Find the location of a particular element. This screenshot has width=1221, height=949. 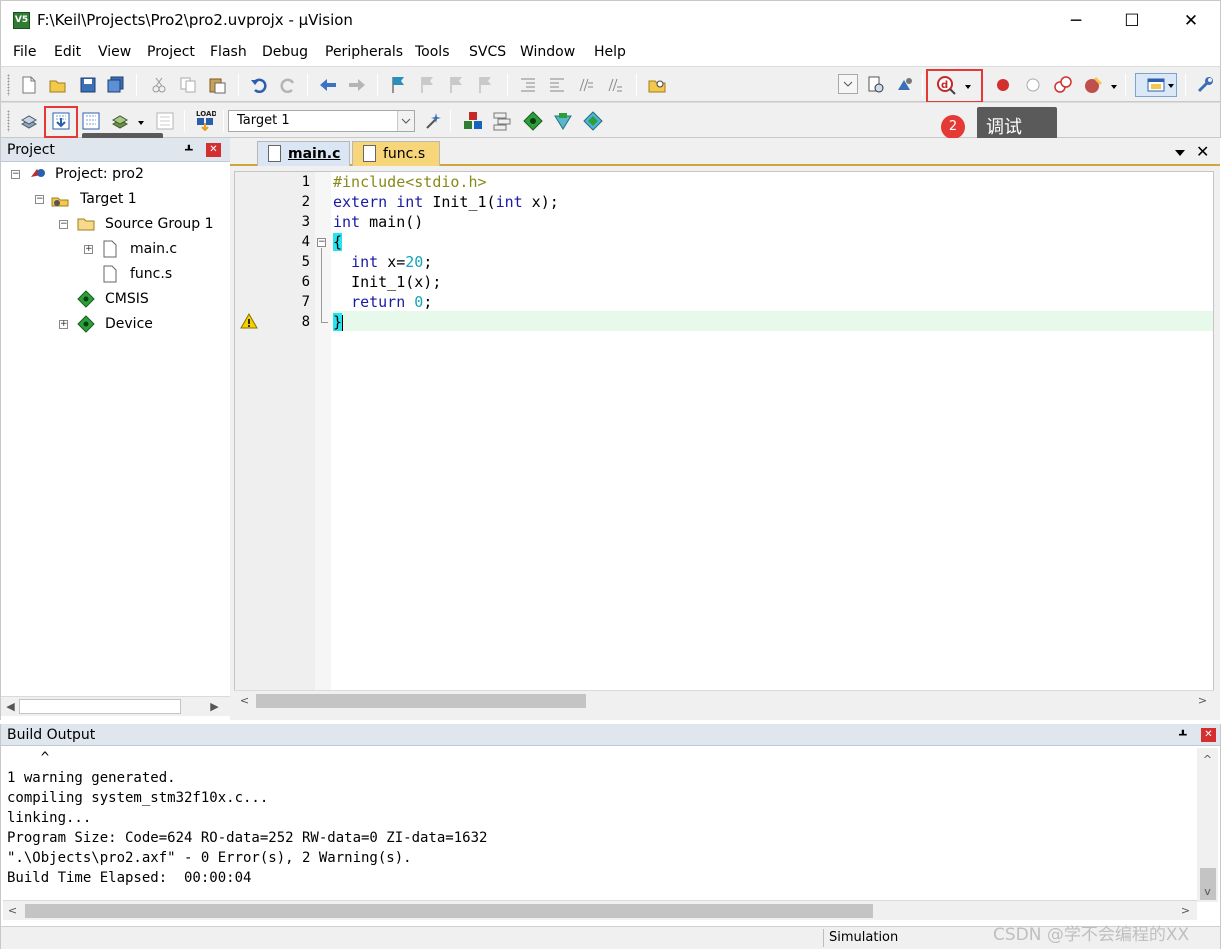

menu-debug: Debug is located at coordinates (285, 52).